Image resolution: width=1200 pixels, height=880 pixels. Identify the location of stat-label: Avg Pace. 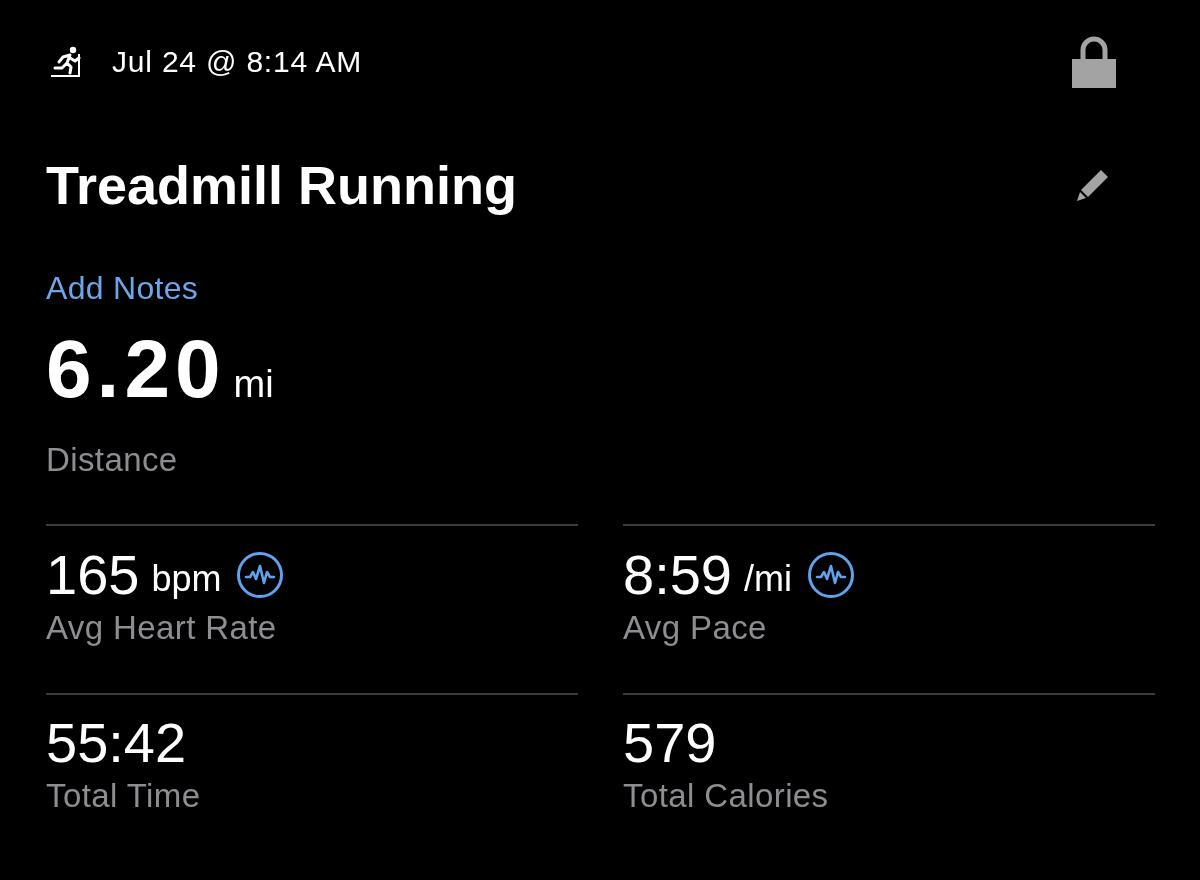
(695, 628).